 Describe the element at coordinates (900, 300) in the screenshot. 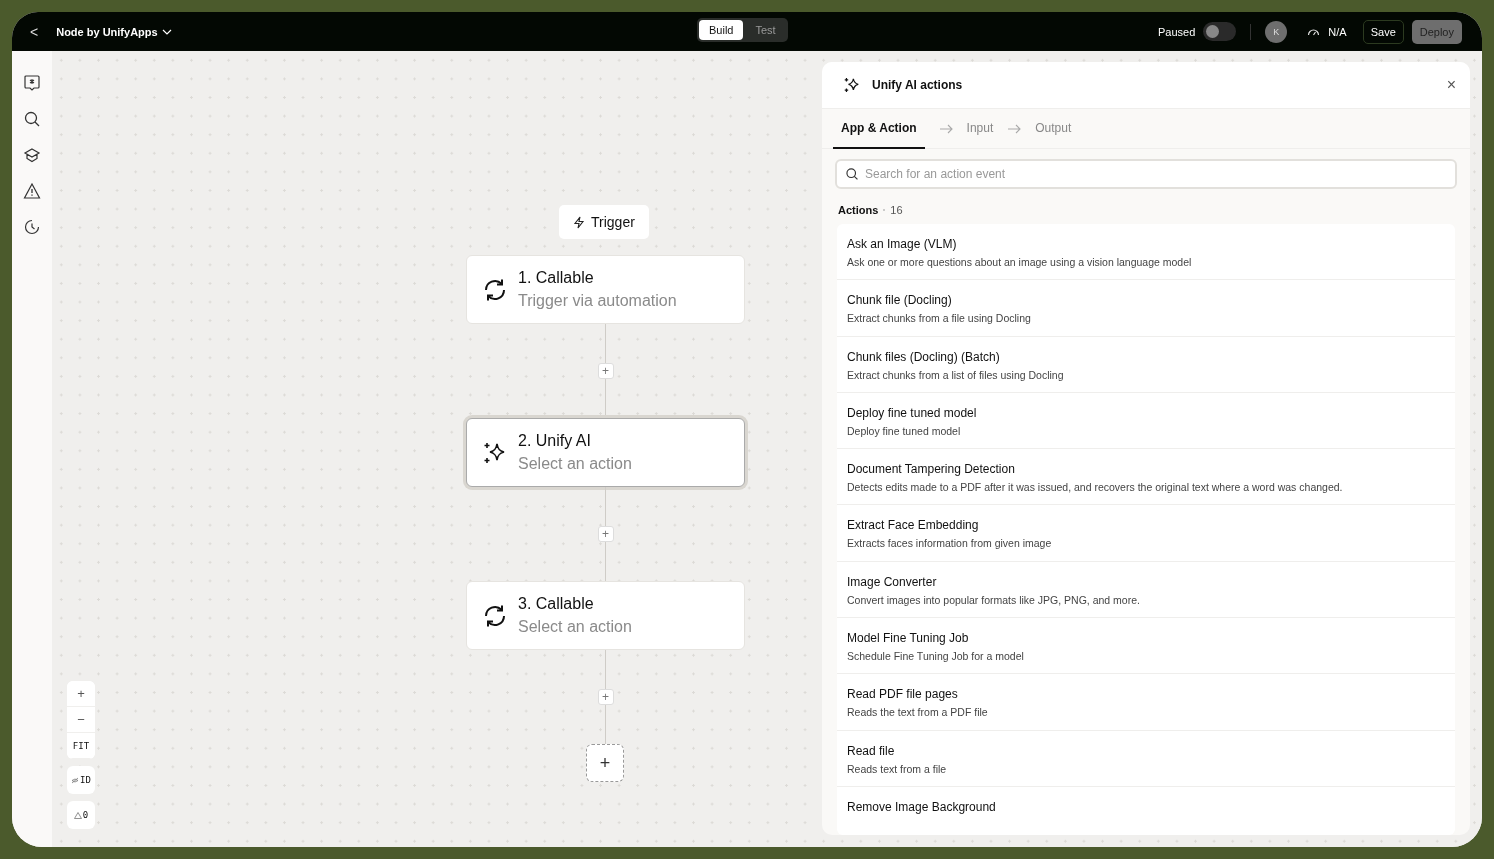

I see `action-name: Chunk file (Docling)` at that location.